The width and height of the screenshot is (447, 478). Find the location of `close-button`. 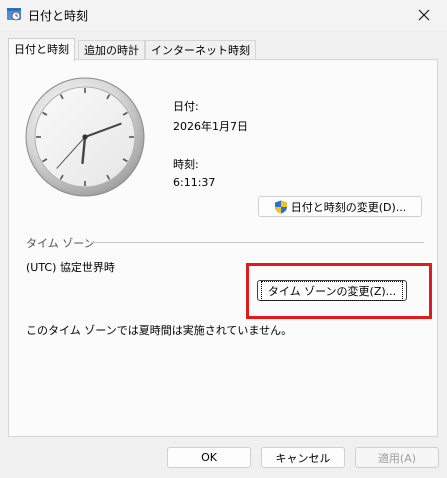

close-button is located at coordinates (424, 15).